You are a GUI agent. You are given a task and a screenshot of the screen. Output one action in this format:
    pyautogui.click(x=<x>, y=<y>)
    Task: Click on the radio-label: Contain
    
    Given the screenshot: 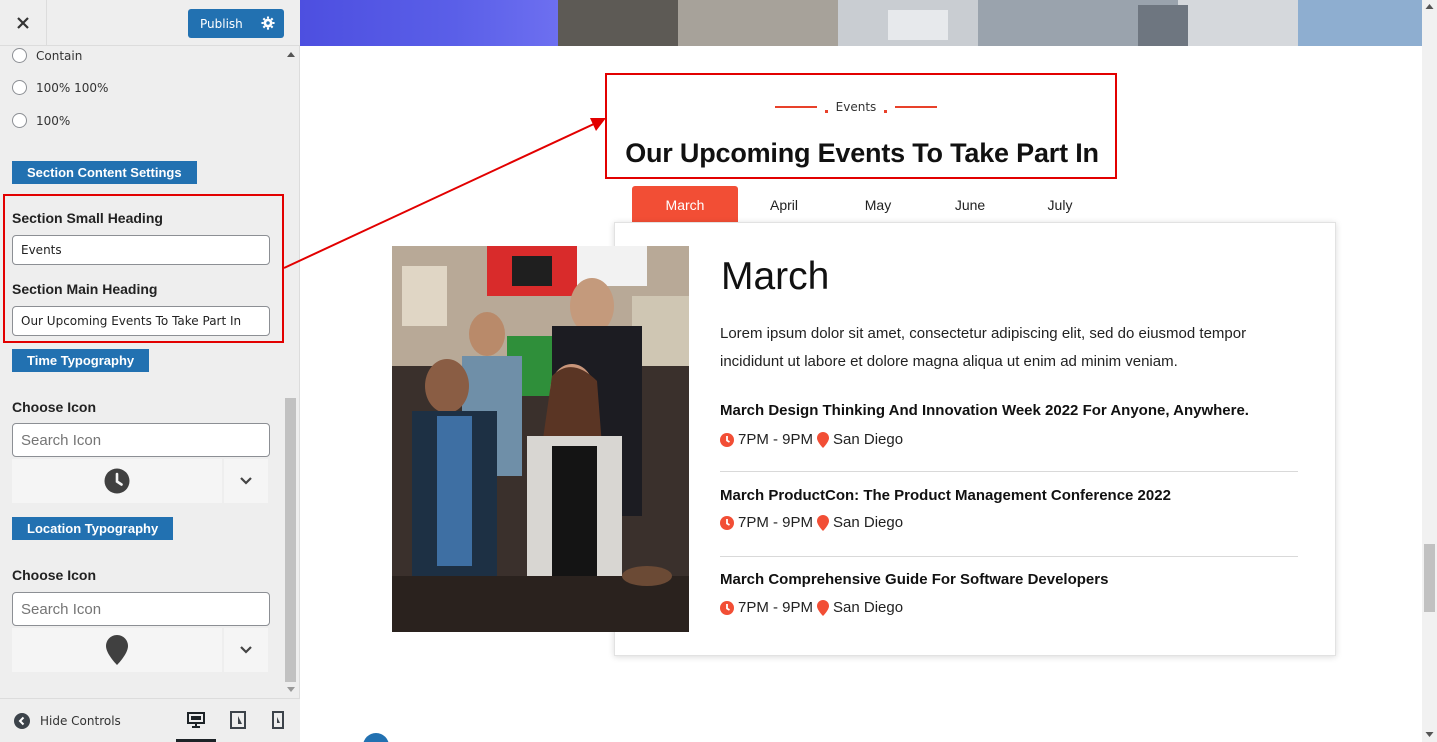 What is the action you would take?
    pyautogui.click(x=59, y=55)
    